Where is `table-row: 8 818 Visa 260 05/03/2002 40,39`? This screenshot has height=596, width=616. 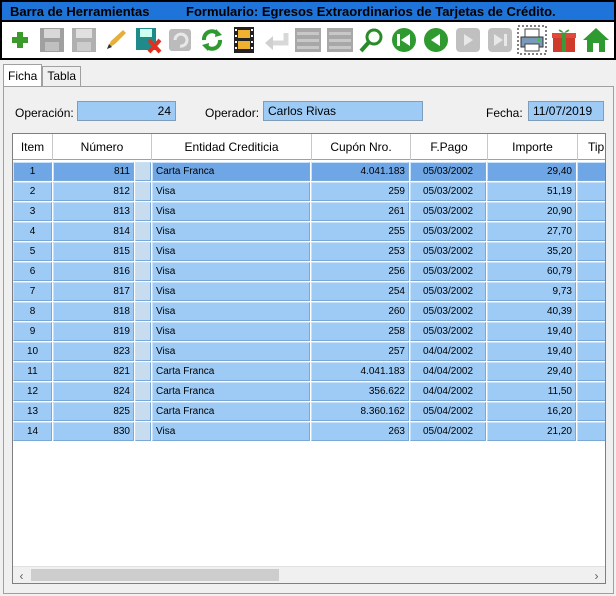
table-row: 8 818 Visa 260 05/03/2002 40,39 is located at coordinates (309, 311).